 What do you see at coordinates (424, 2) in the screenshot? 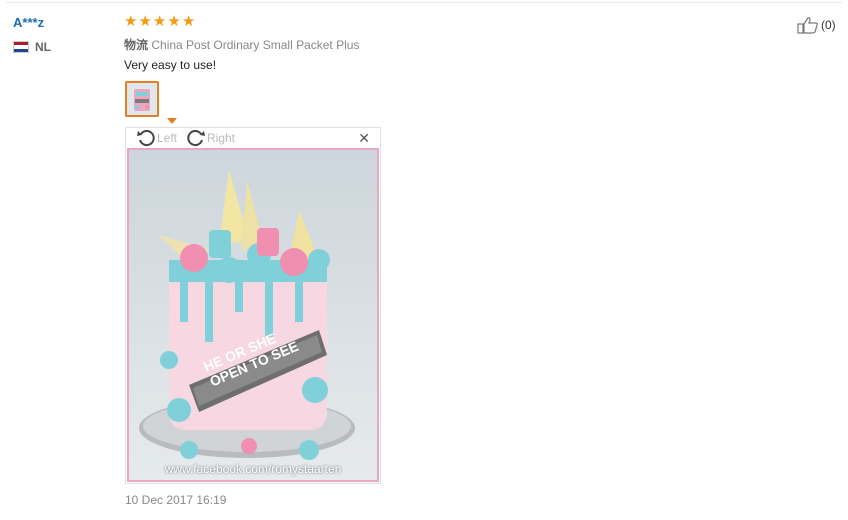
I see `top-divider` at bounding box center [424, 2].